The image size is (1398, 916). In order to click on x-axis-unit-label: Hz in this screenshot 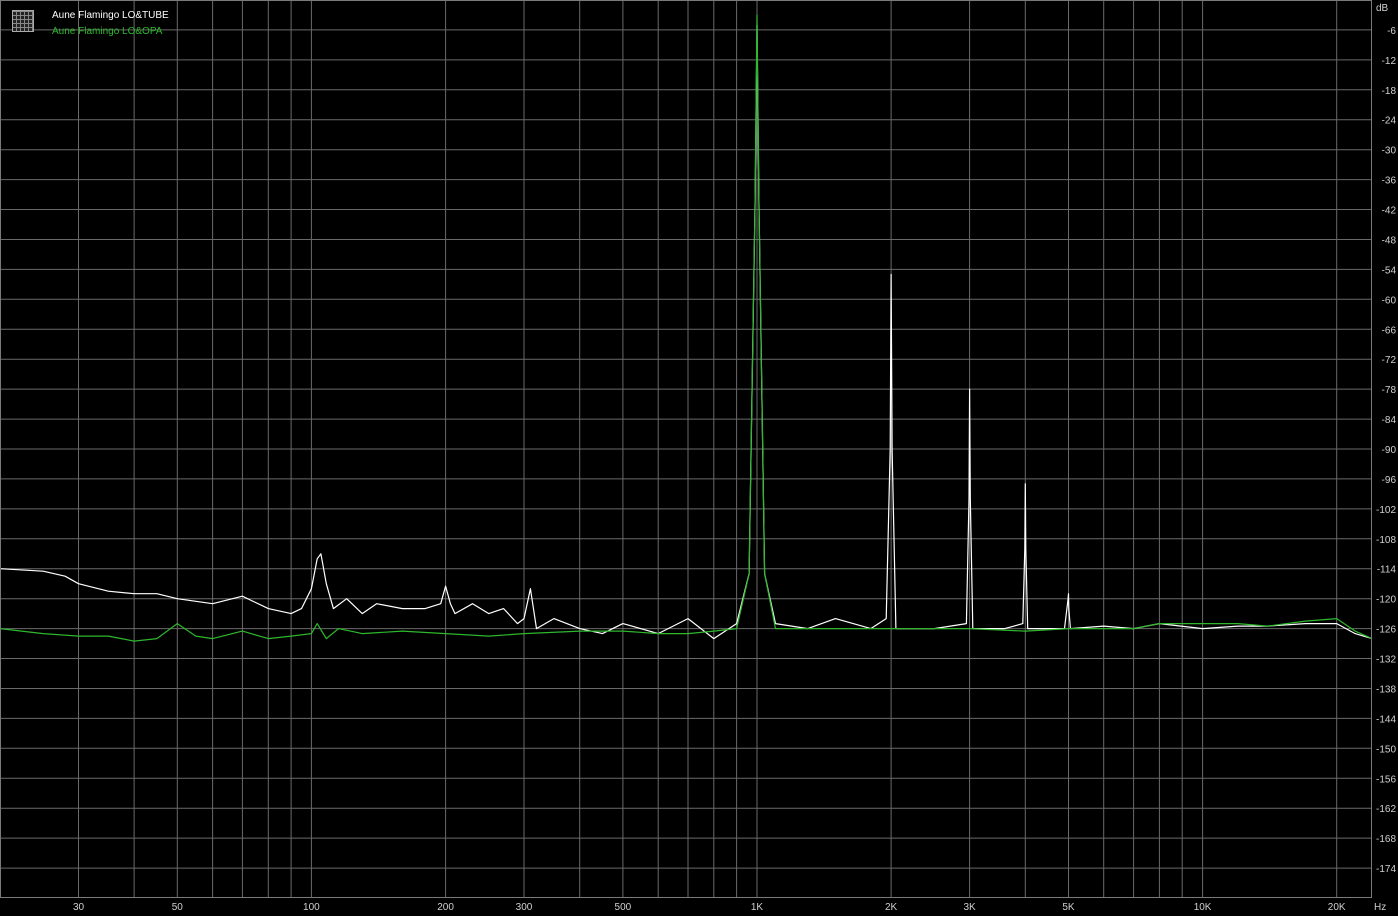, I will do `click(1380, 907)`.